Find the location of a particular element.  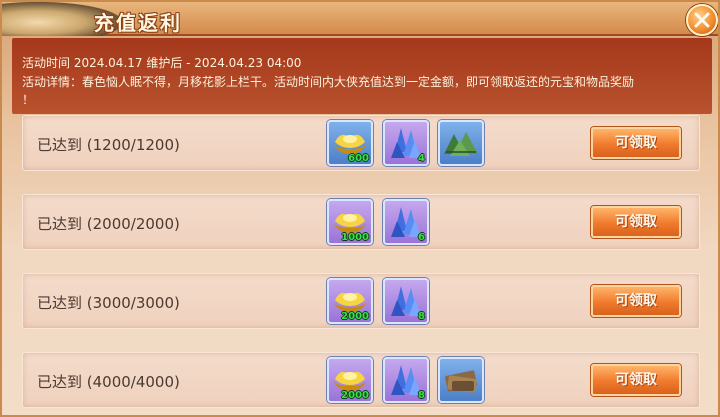

reward-tier-row: 已达到 (1200/1200) 600 4 可领取 is located at coordinates (361, 143).